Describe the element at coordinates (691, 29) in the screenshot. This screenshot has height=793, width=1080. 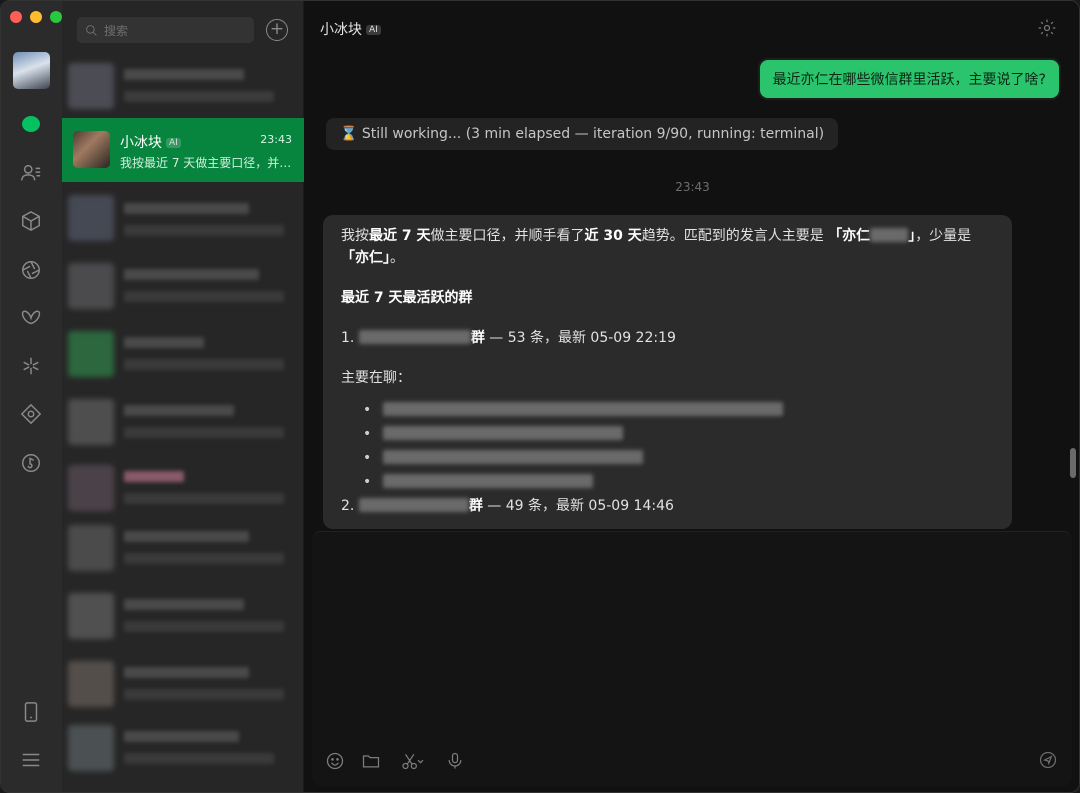
I see `chat-header: 小冰块 AI` at that location.